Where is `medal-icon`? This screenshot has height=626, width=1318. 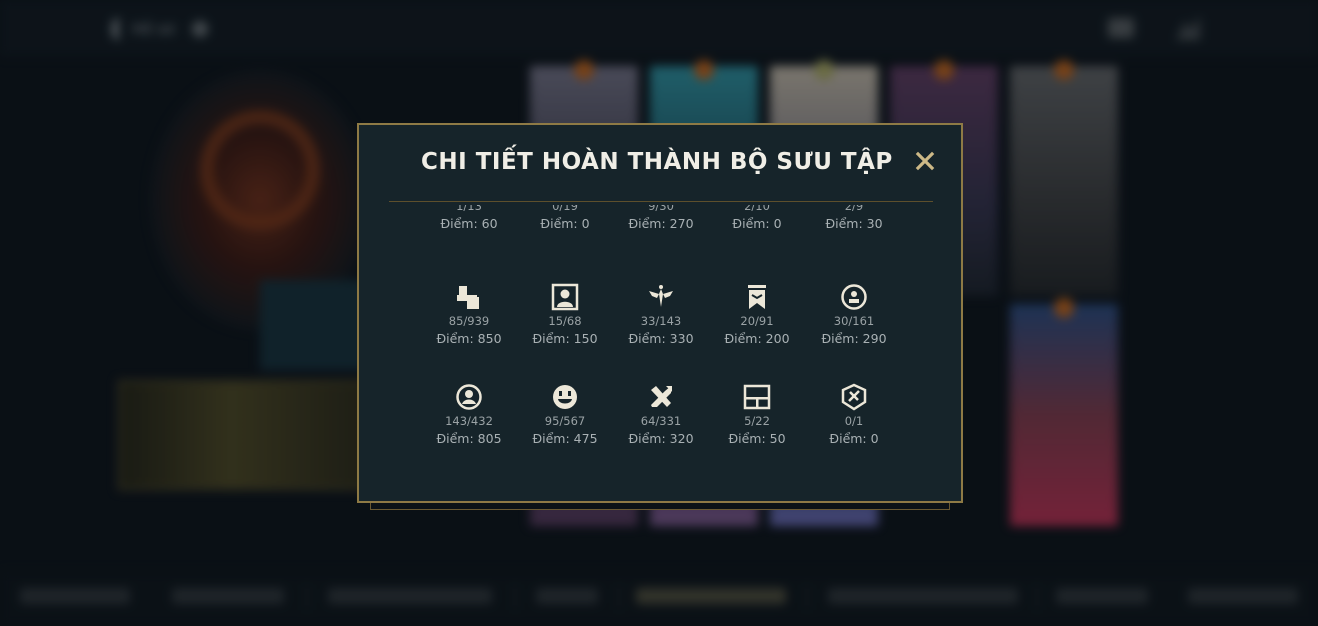 medal-icon is located at coordinates (854, 297).